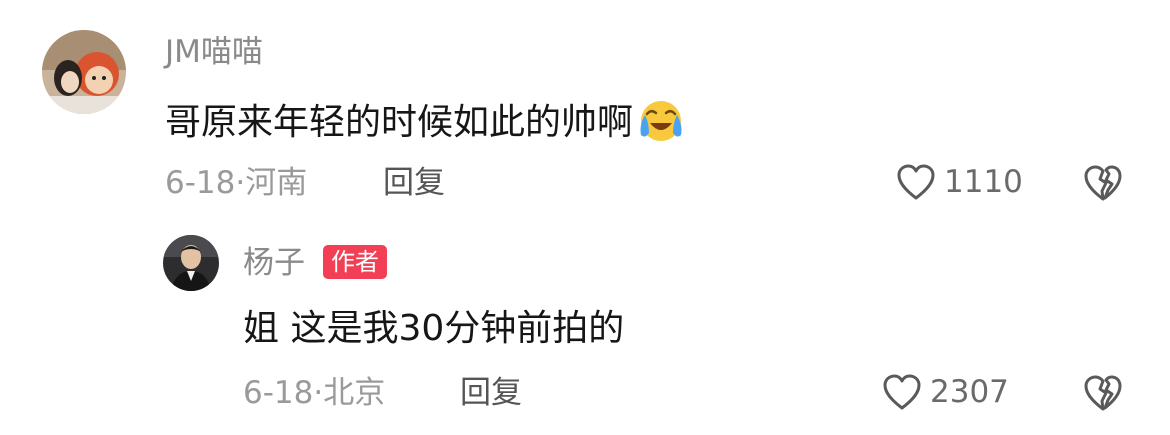 Image resolution: width=1170 pixels, height=435 pixels. What do you see at coordinates (355, 262) in the screenshot?
I see `author-badge: 作者` at bounding box center [355, 262].